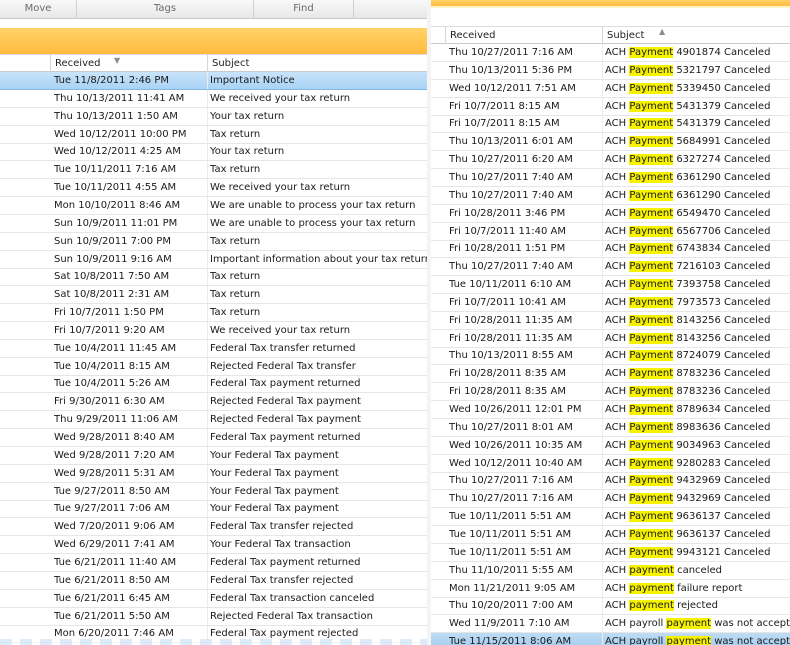  I want to click on message-received-date: Fri 10/7/2011 8:15 AM, so click(504, 106).